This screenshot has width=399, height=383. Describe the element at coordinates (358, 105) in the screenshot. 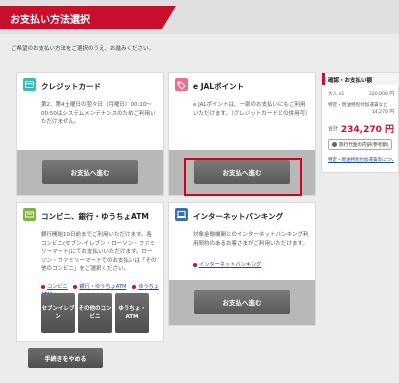

I see `summary-row-label: 特定・燃油特別付加運賃など` at that location.